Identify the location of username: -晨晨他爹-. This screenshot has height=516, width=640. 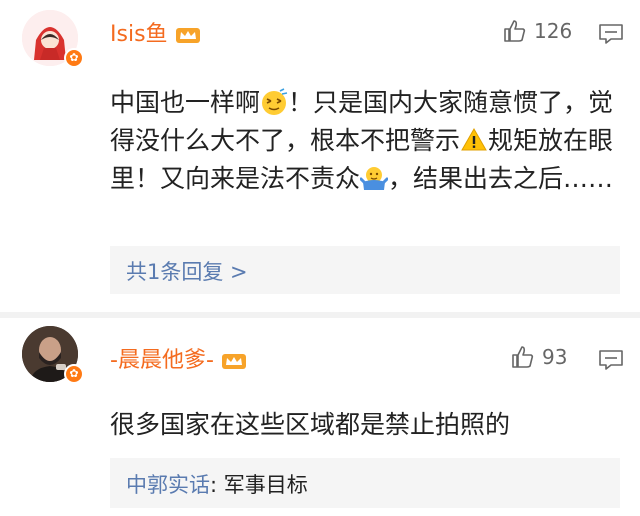
(178, 358).